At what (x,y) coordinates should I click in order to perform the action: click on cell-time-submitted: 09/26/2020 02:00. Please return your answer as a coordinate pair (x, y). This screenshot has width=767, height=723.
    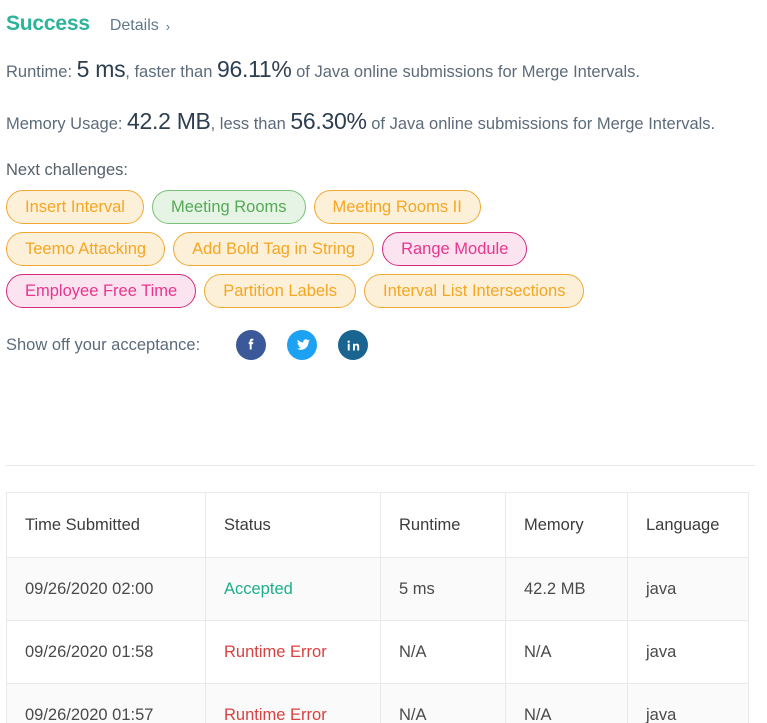
    Looking at the image, I should click on (106, 589).